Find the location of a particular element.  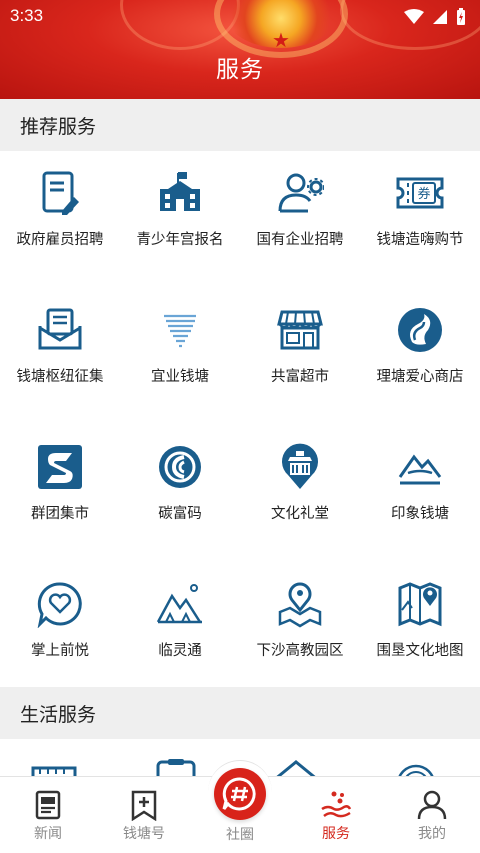

section-title: 推荐服务 is located at coordinates (58, 127).